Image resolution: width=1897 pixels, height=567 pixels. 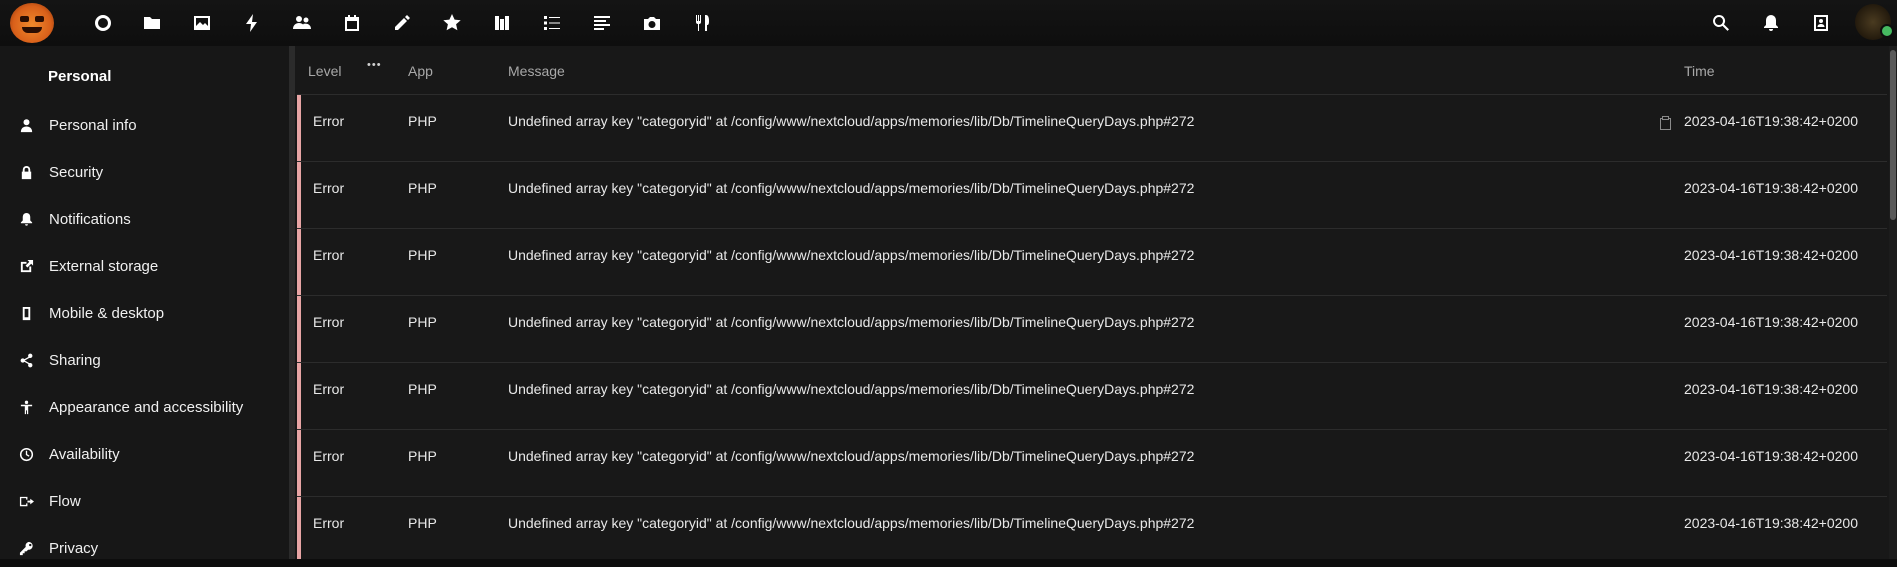 I want to click on contacts-icon, so click(x=302, y=23).